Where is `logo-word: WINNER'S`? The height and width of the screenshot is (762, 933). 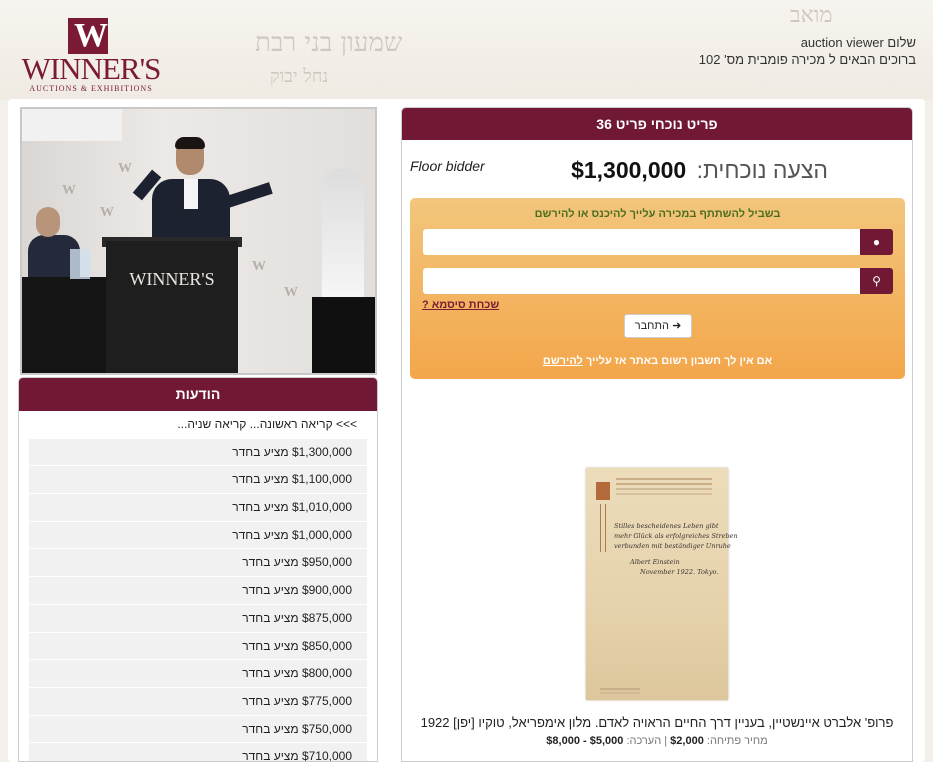 logo-word: WINNER'S is located at coordinates (91, 68).